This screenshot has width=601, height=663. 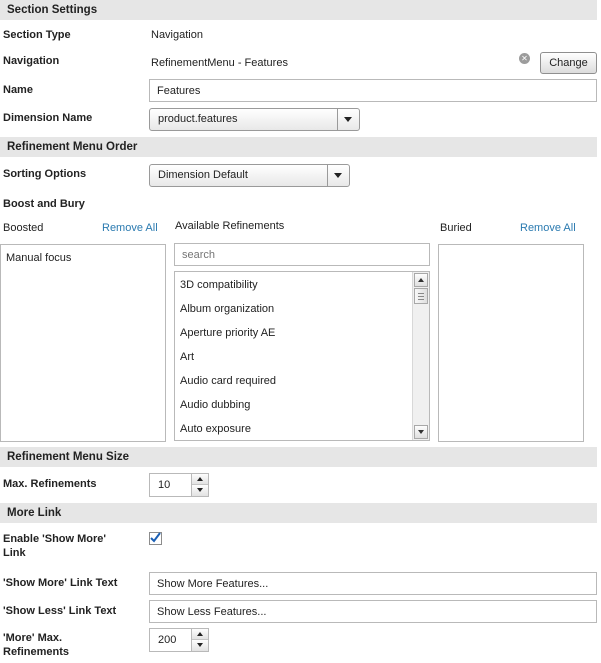 I want to click on dimension-name-value: product.features, so click(x=198, y=119).